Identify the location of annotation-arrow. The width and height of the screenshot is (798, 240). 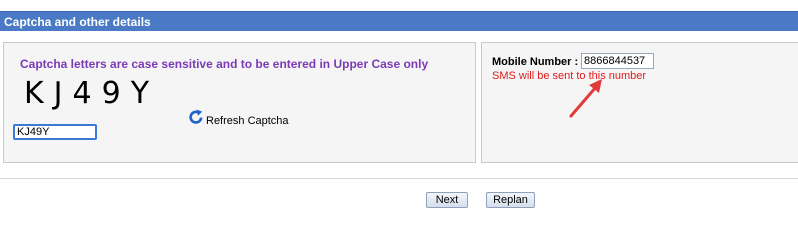
(585, 98).